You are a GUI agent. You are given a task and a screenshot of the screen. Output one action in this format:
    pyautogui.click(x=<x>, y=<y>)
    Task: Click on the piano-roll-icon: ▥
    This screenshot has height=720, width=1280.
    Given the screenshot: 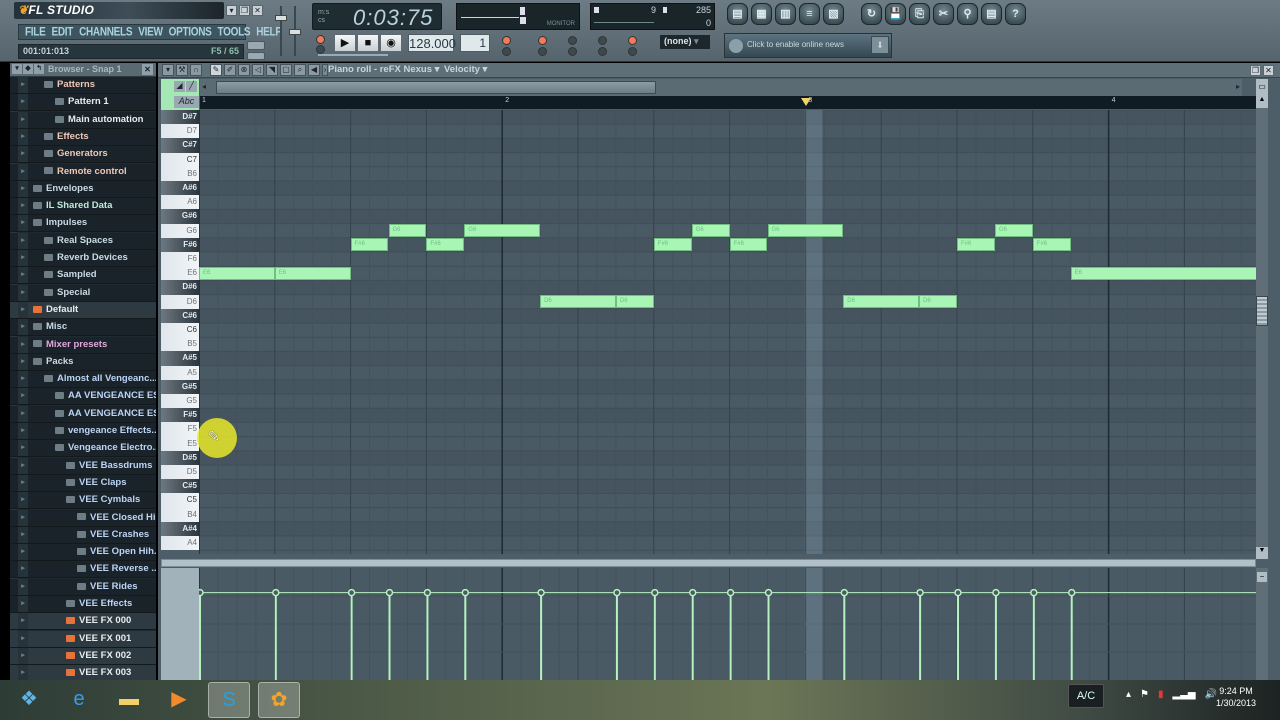 What is the action you would take?
    pyautogui.click(x=785, y=14)
    